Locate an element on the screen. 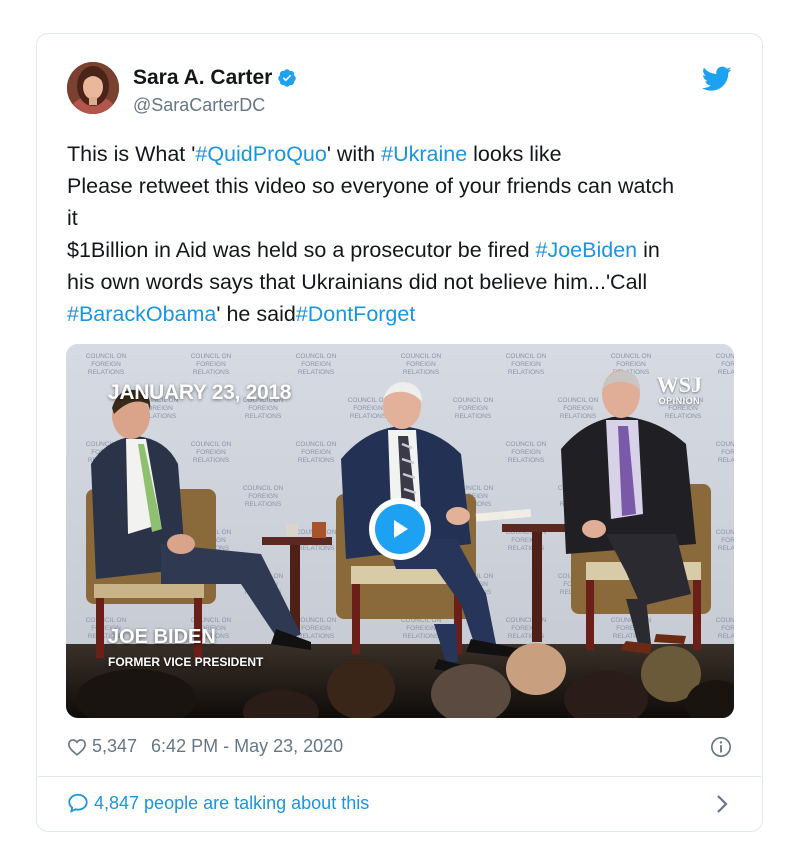 The width and height of the screenshot is (799, 865). hashtag-link: #Ukraine is located at coordinates (424, 154).